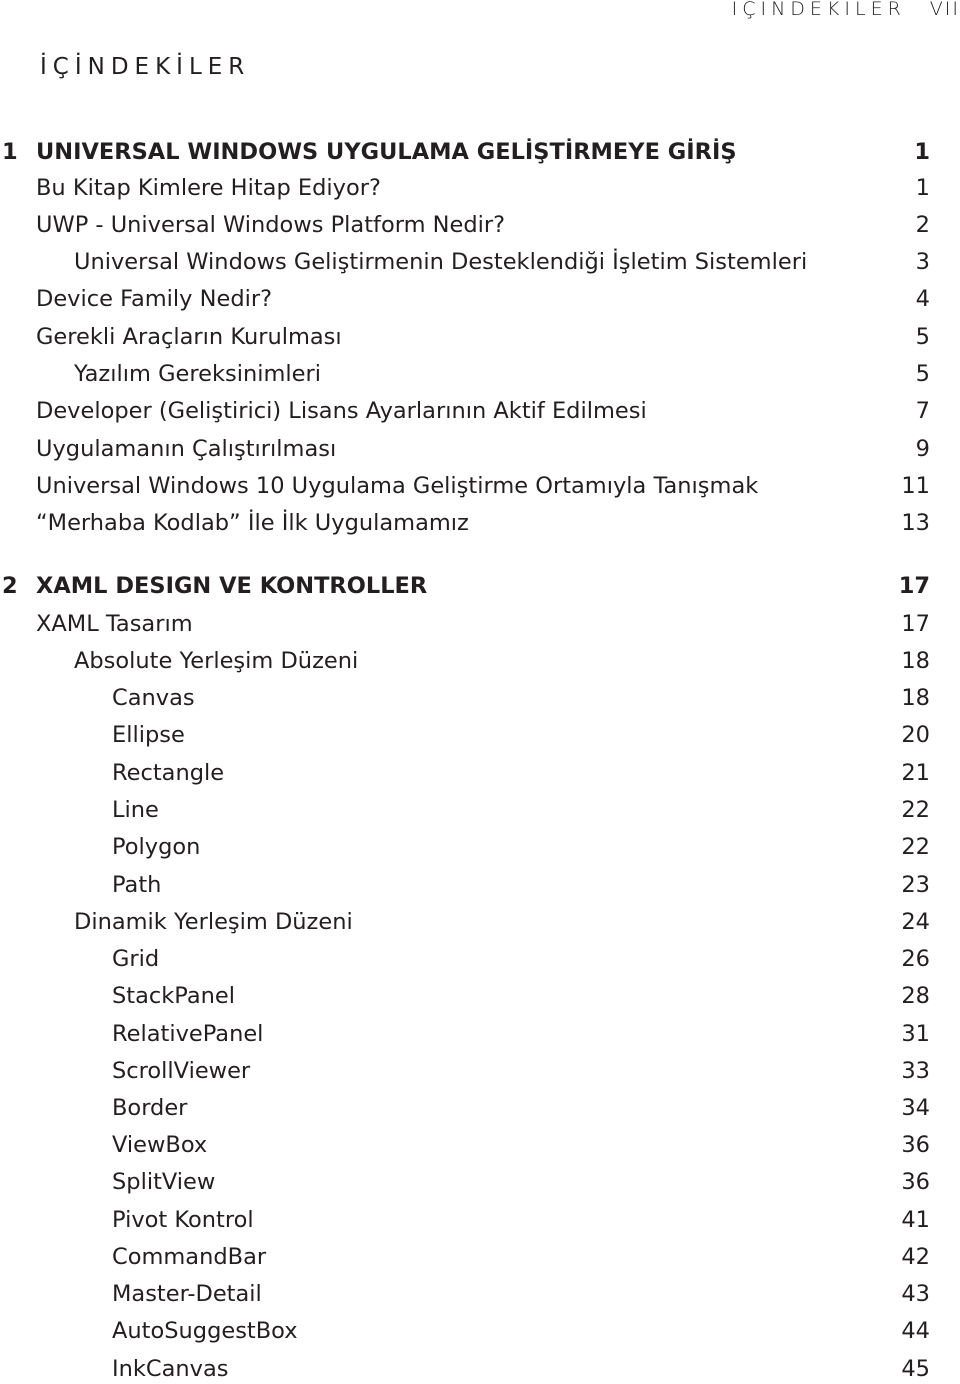 The image size is (960, 1384). Describe the element at coordinates (465, 1034) in the screenshot. I see `toc-entry-row: RelativePanel 31` at that location.